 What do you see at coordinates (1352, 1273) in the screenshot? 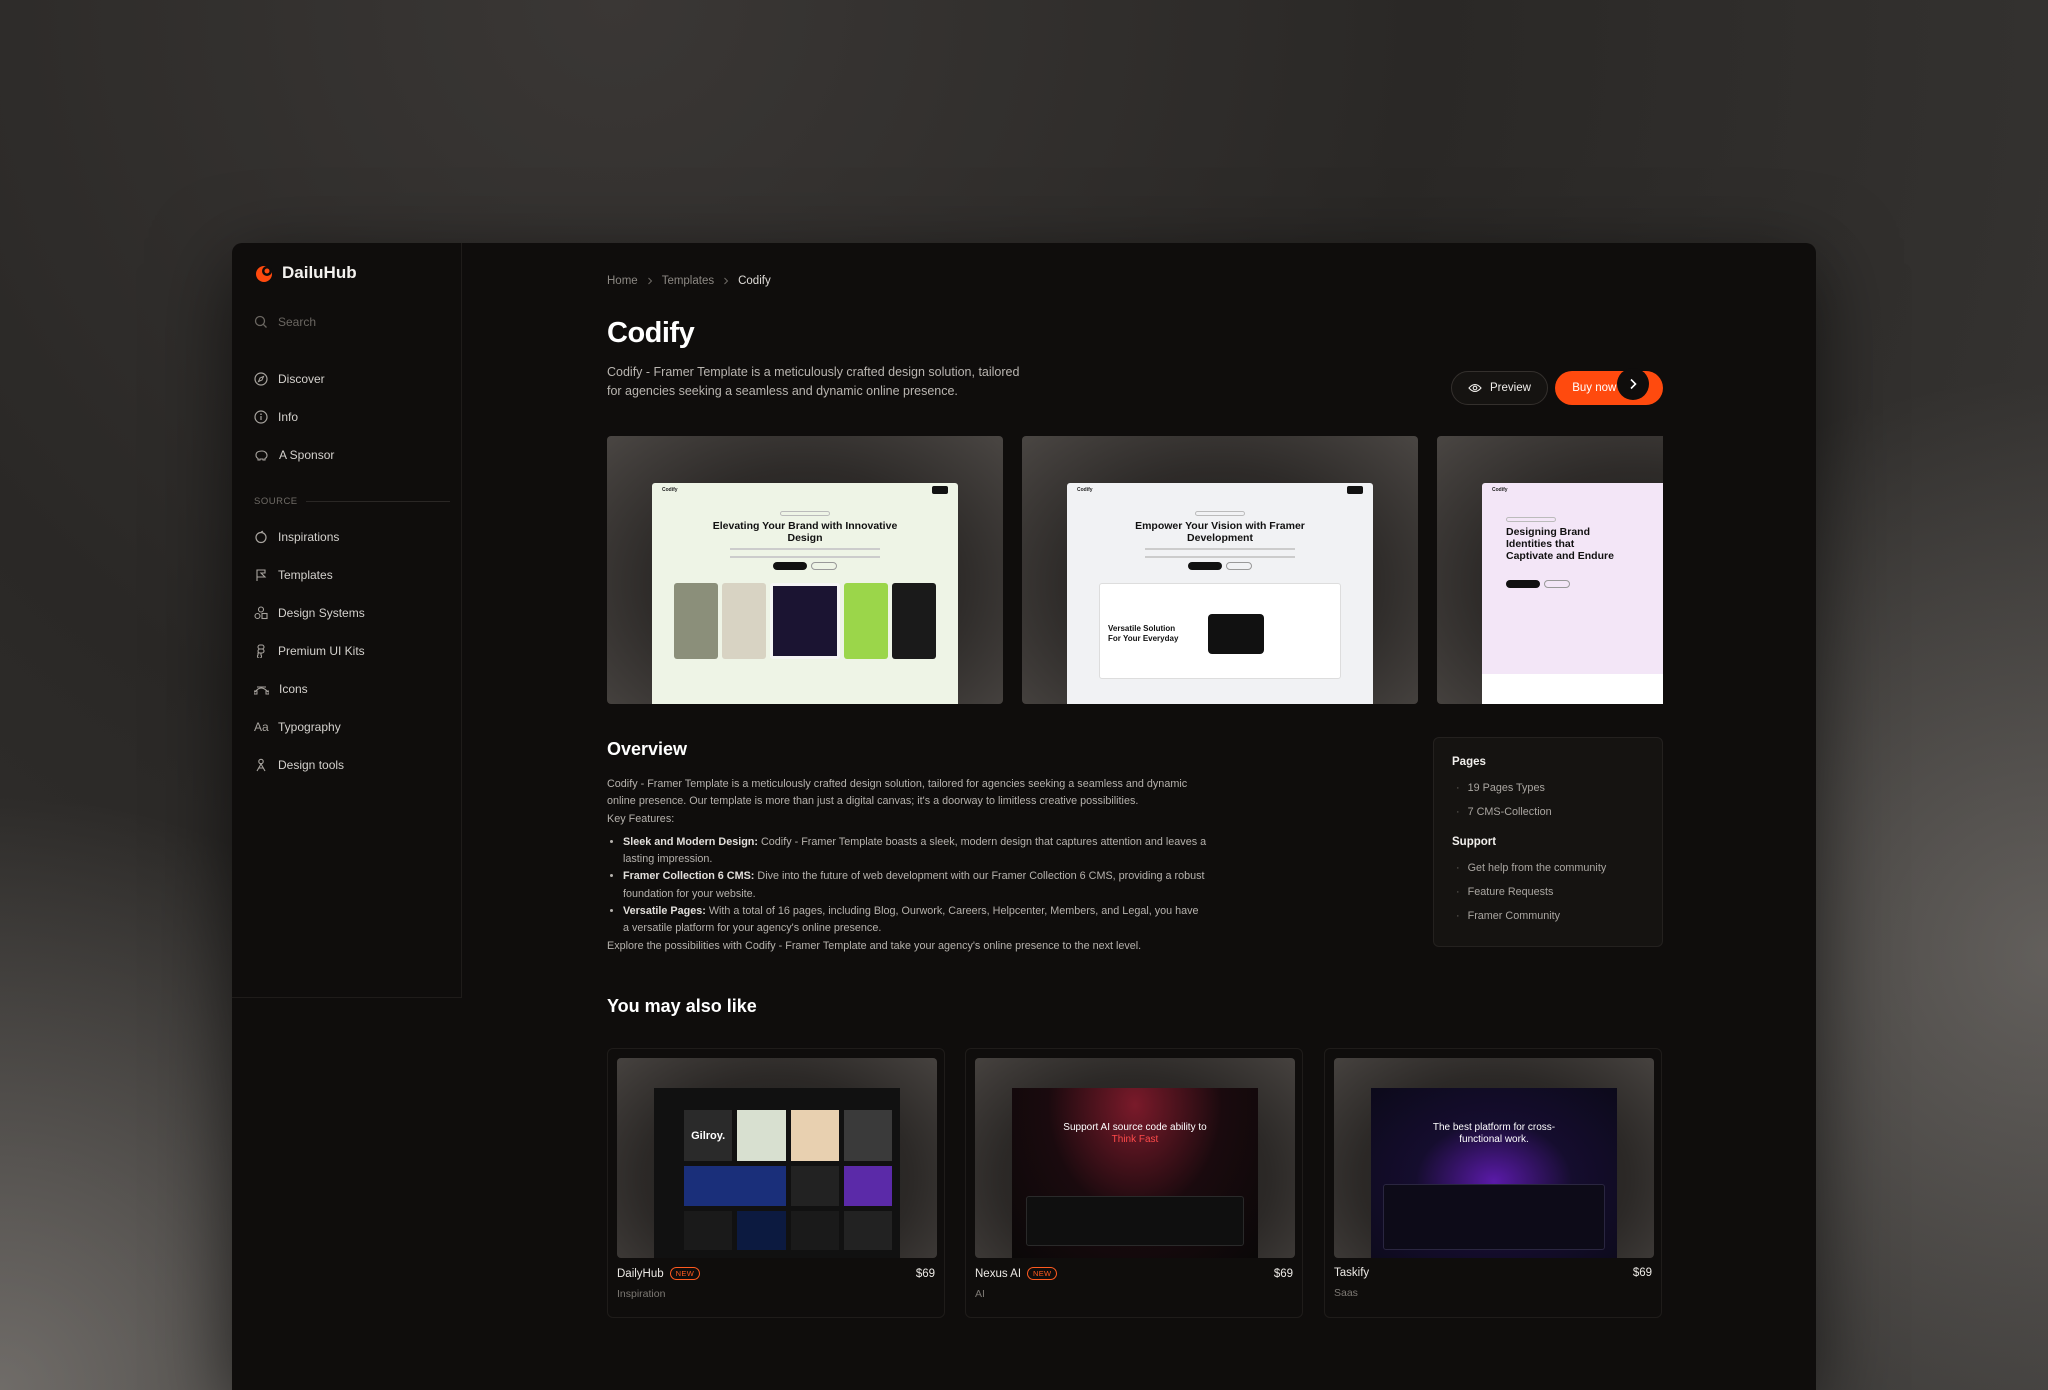
I see `template-name: Taskify` at bounding box center [1352, 1273].